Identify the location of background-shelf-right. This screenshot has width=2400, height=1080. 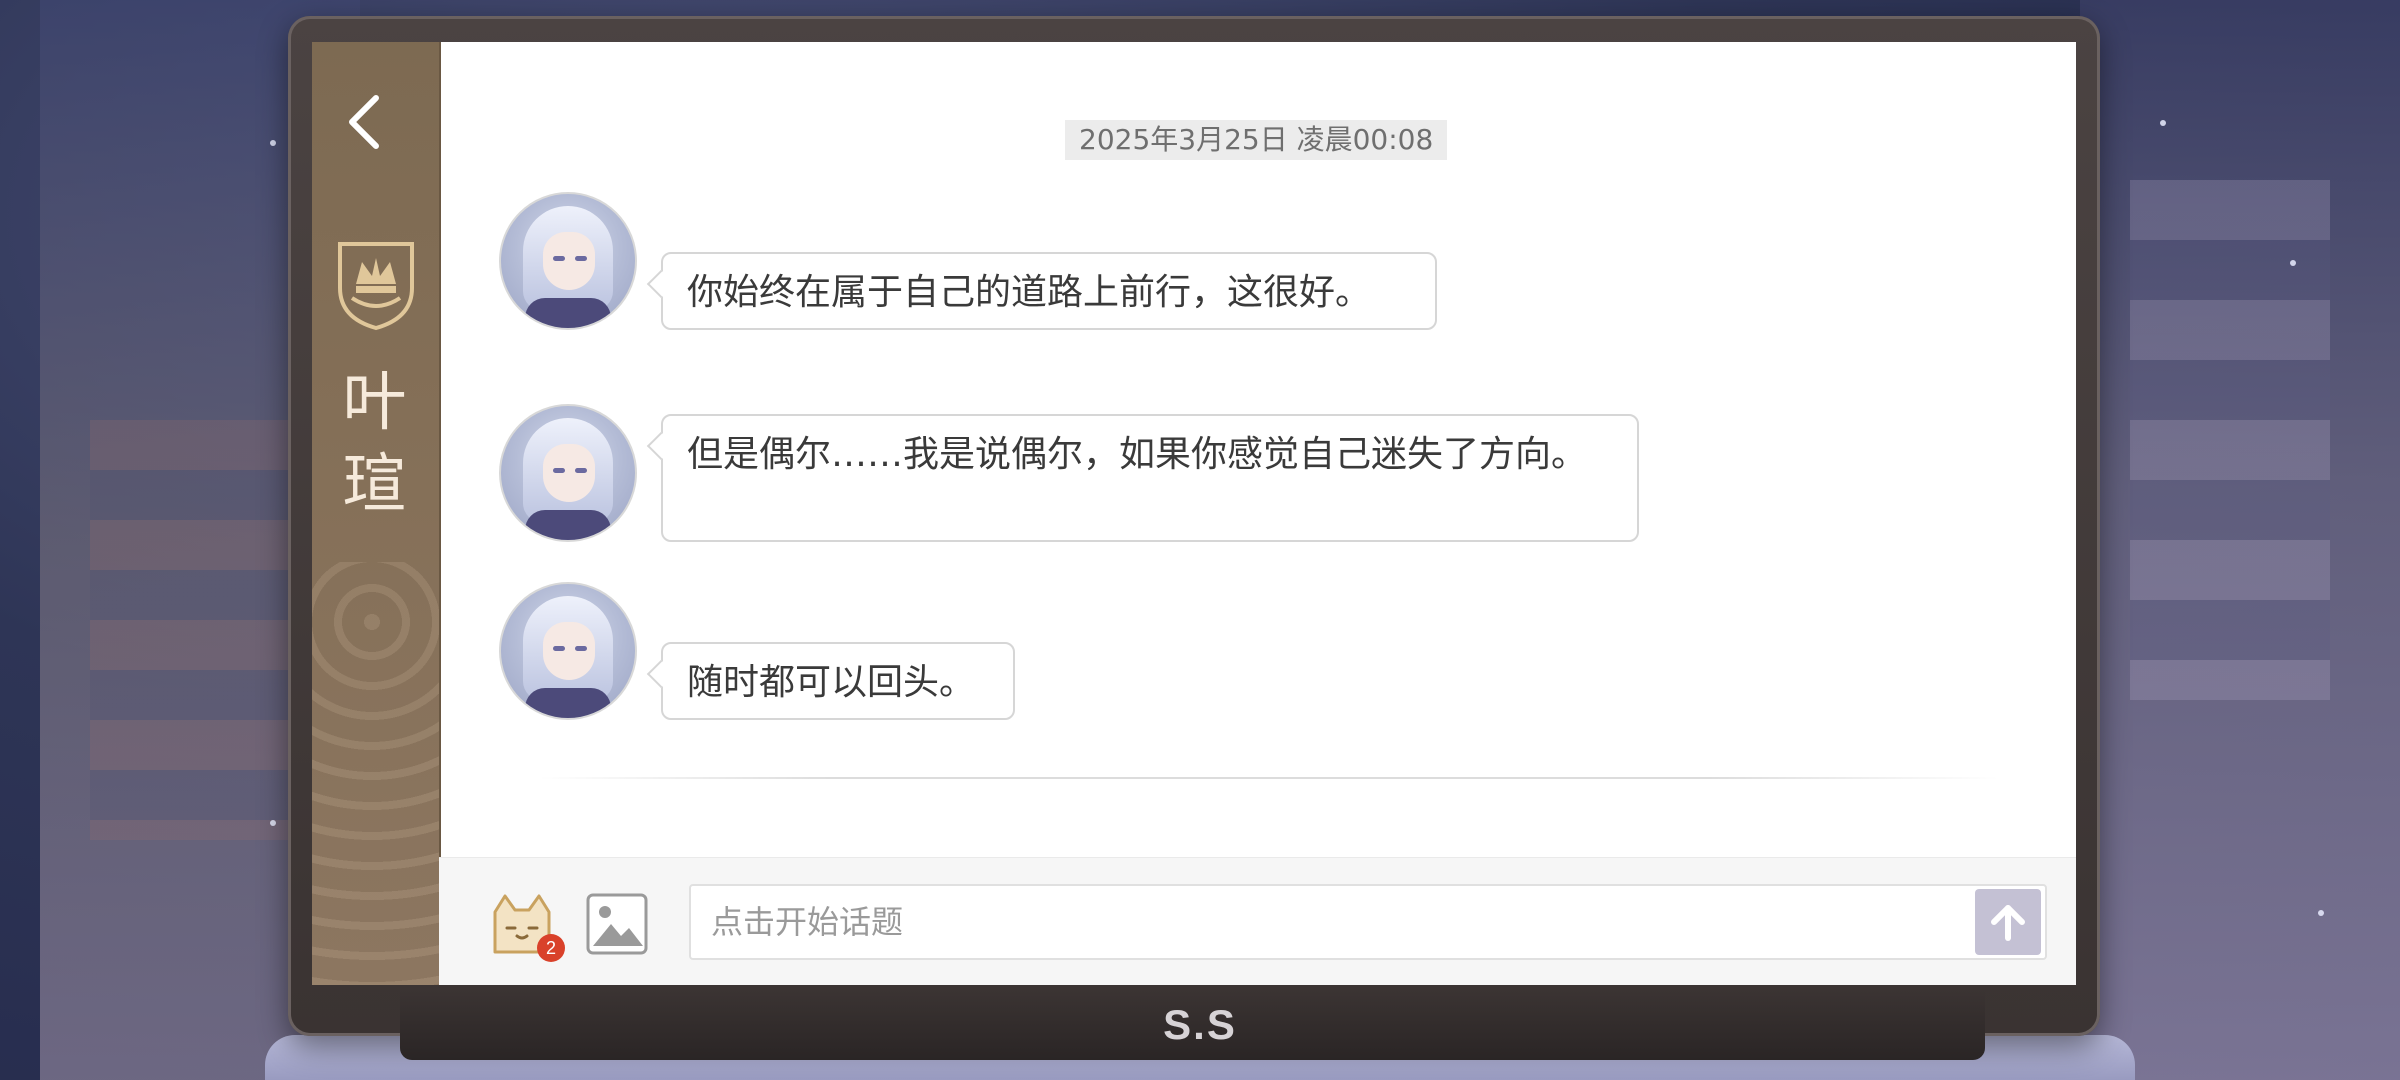
(2230, 440).